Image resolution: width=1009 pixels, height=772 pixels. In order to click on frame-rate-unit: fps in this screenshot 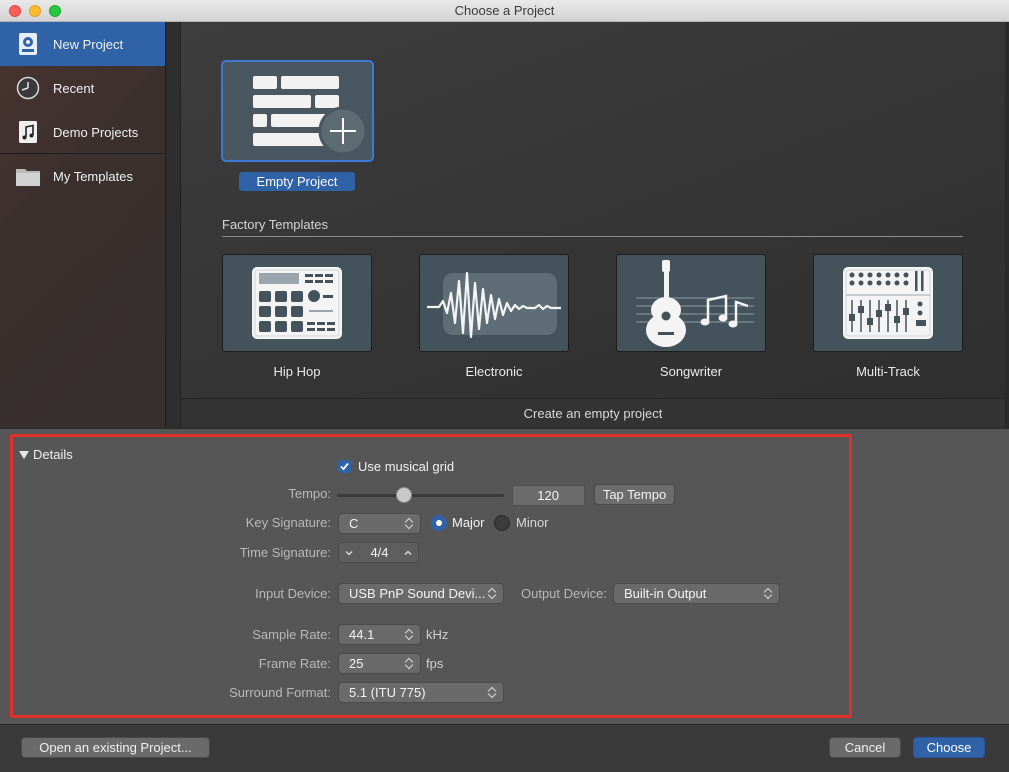, I will do `click(435, 663)`.